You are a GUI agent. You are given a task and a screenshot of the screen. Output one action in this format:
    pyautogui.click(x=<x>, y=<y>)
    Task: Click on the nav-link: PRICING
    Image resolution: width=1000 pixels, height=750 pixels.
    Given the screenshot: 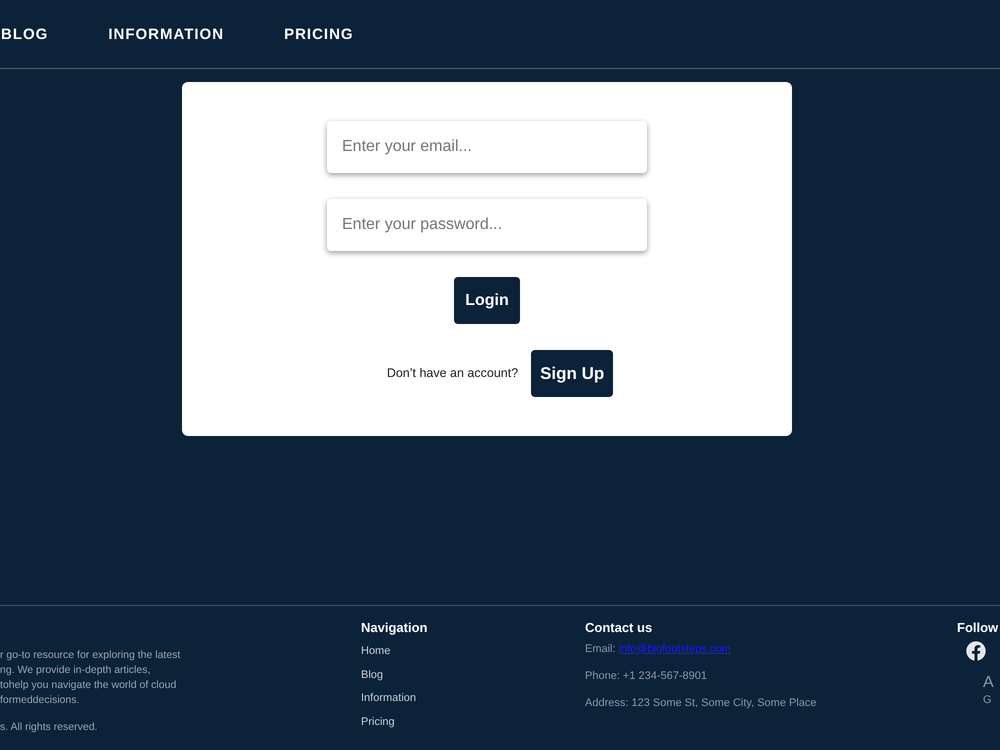 What is the action you would take?
    pyautogui.click(x=319, y=34)
    